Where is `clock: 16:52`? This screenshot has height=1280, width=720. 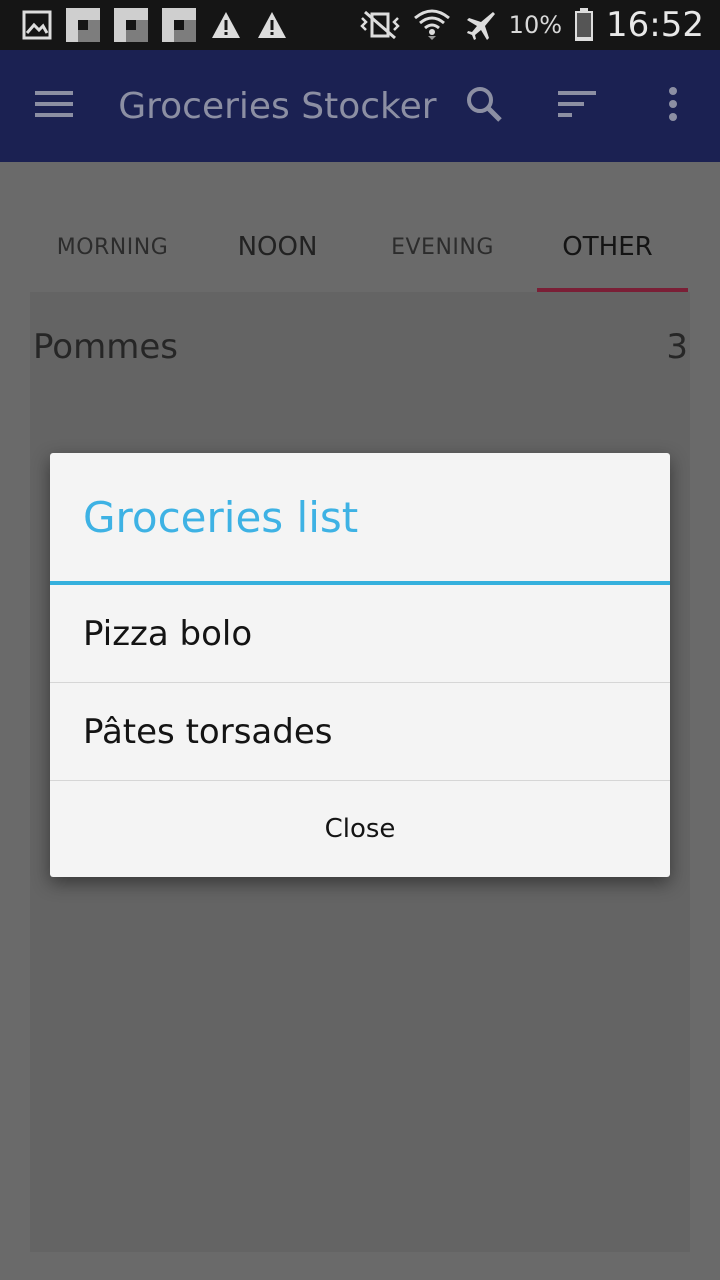 clock: 16:52 is located at coordinates (655, 25).